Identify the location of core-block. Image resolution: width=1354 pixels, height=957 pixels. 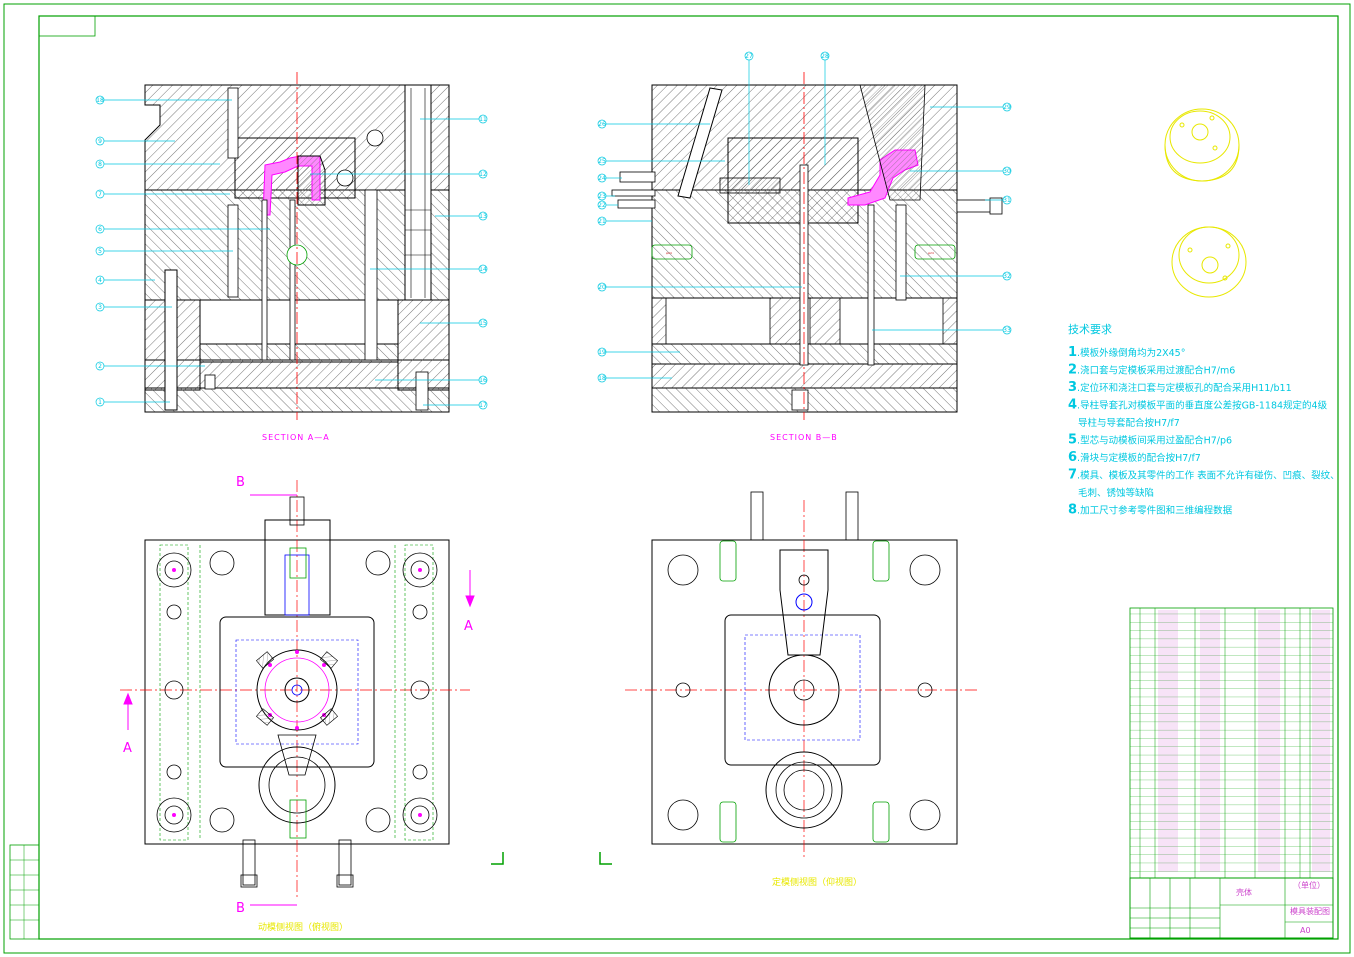
(295, 168).